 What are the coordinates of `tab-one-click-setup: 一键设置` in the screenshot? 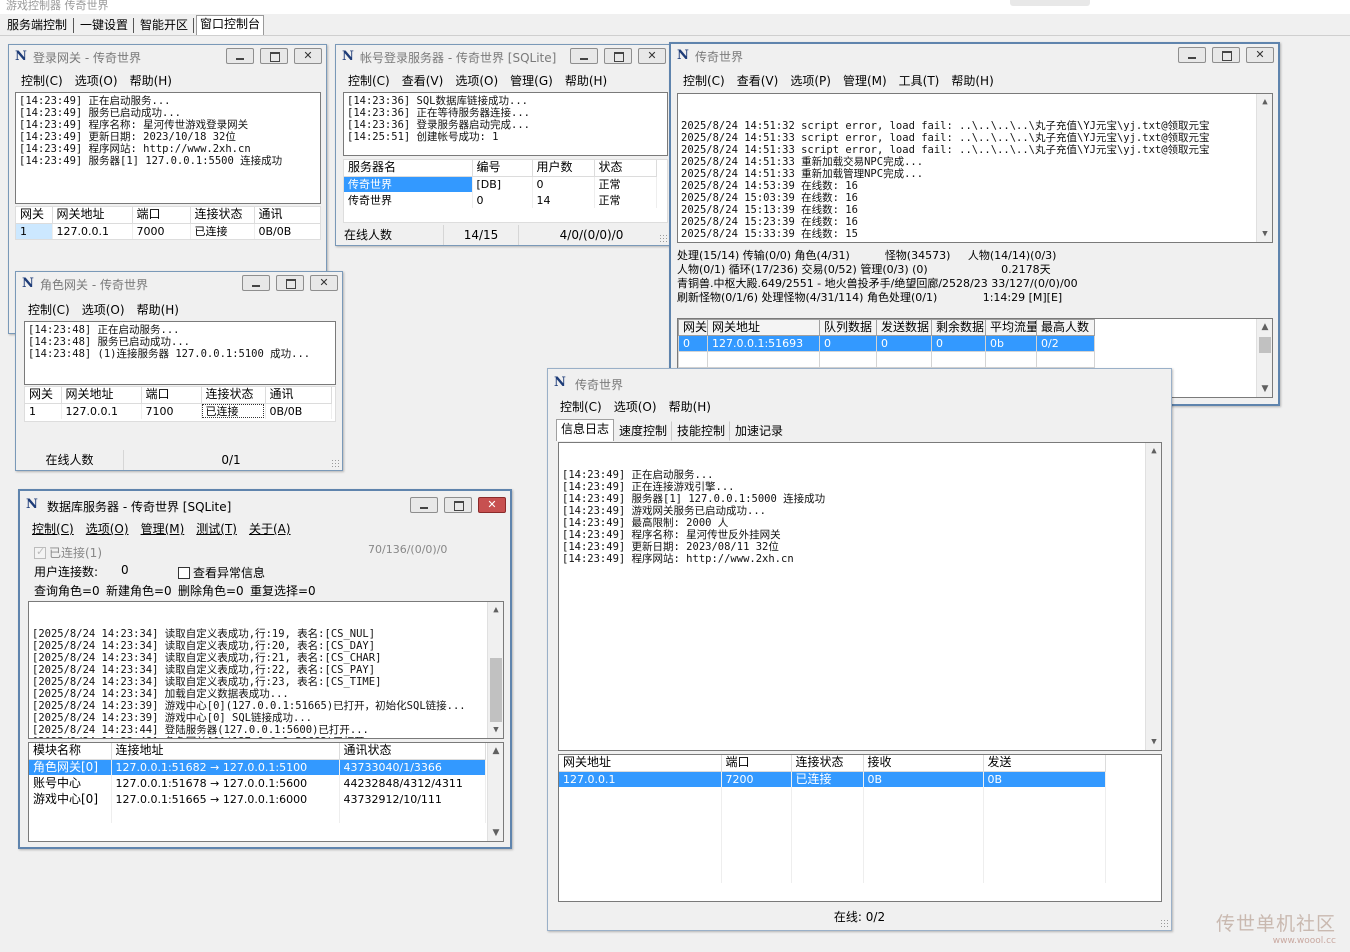 It's located at (104, 26).